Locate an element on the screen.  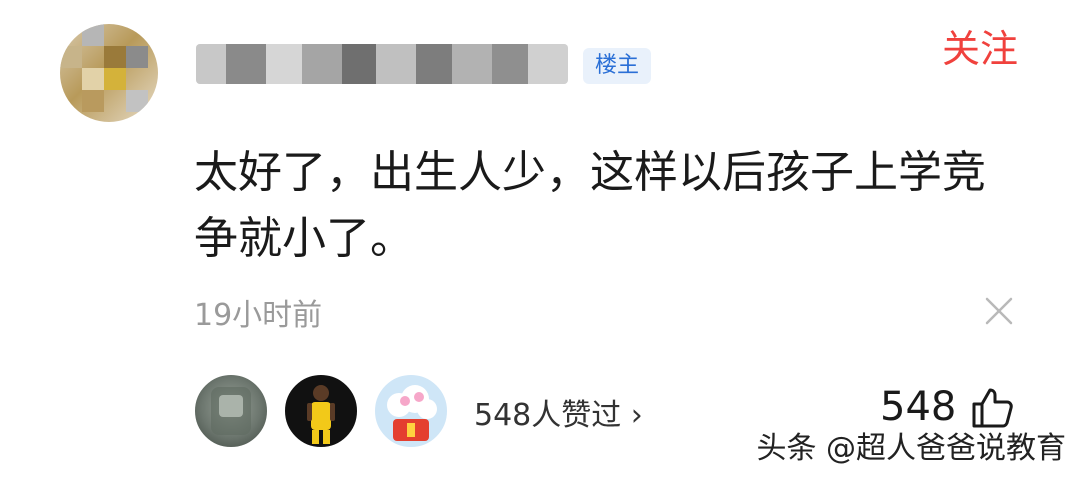
follow-button: 关注 is located at coordinates (980, 45).